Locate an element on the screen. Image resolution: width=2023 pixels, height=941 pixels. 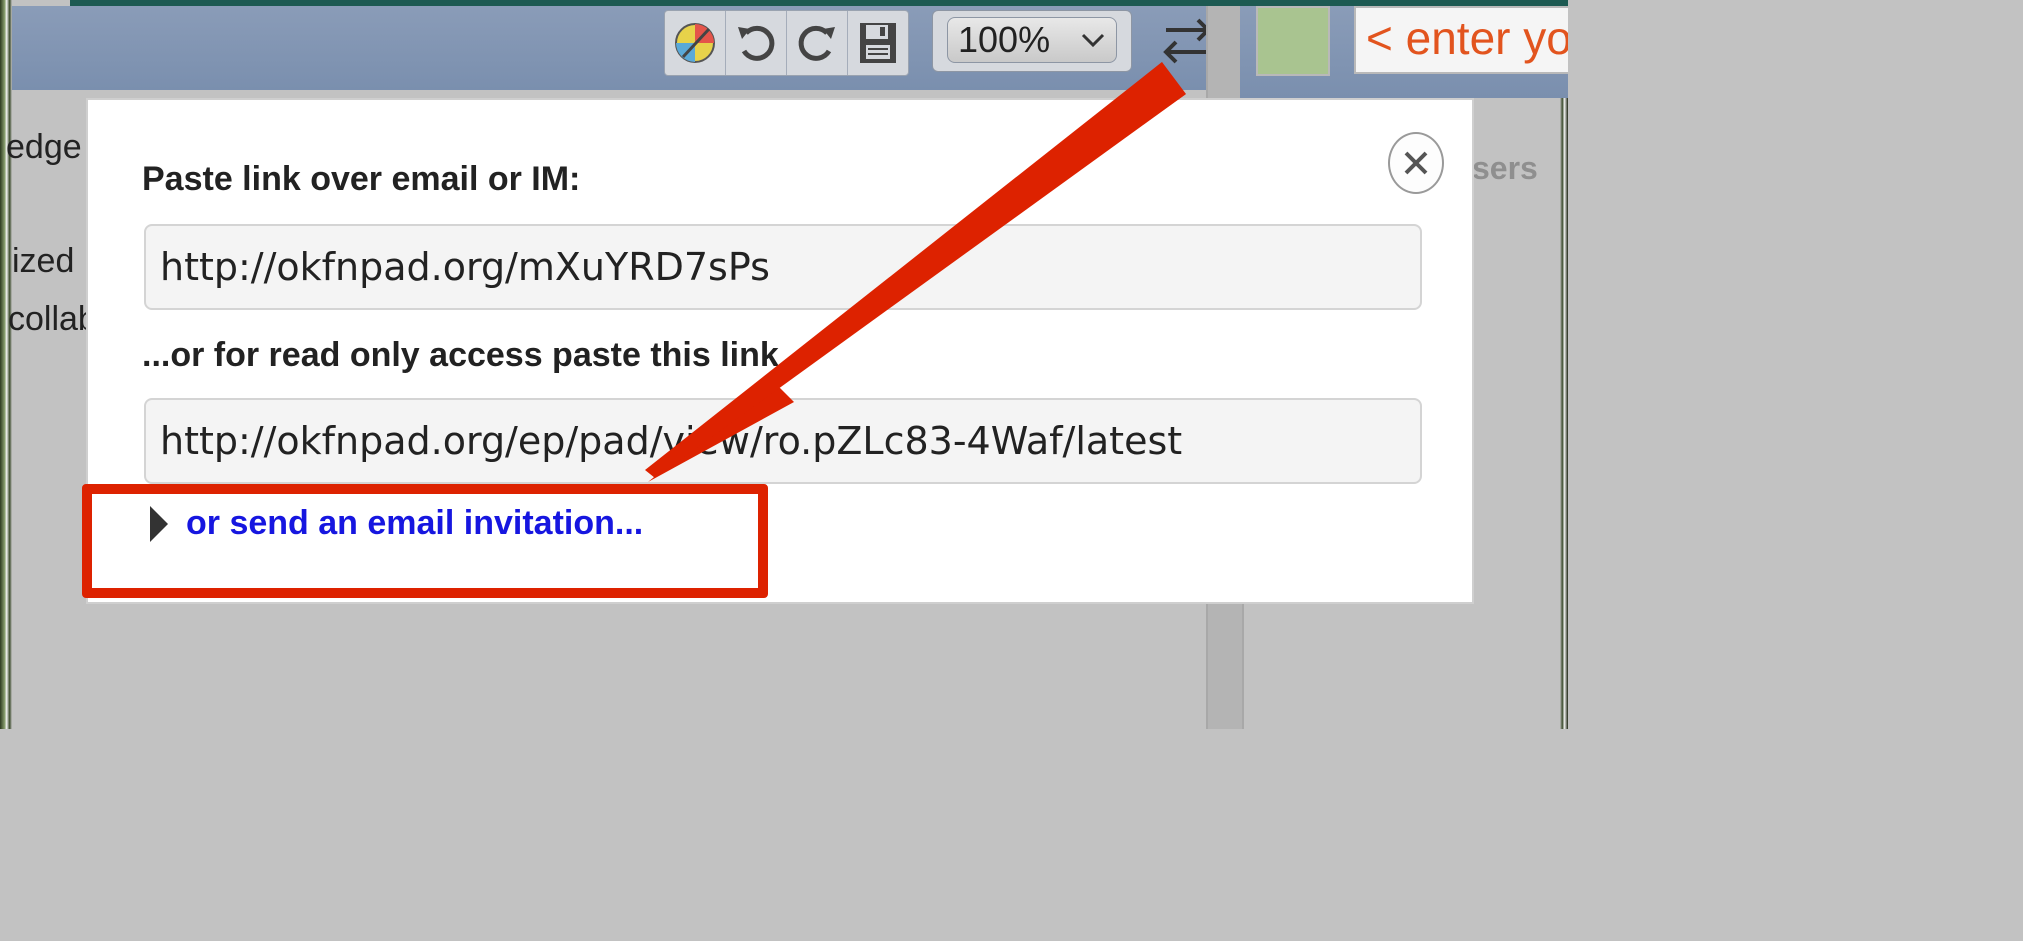
toolbar-button-group is located at coordinates (786, 43).